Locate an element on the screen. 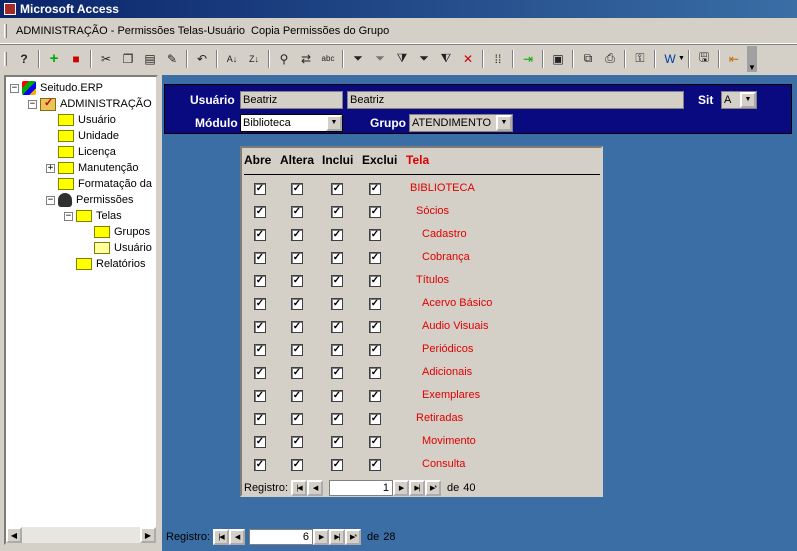 The width and height of the screenshot is (797, 551). undo-icon: ↶ is located at coordinates (202, 59).